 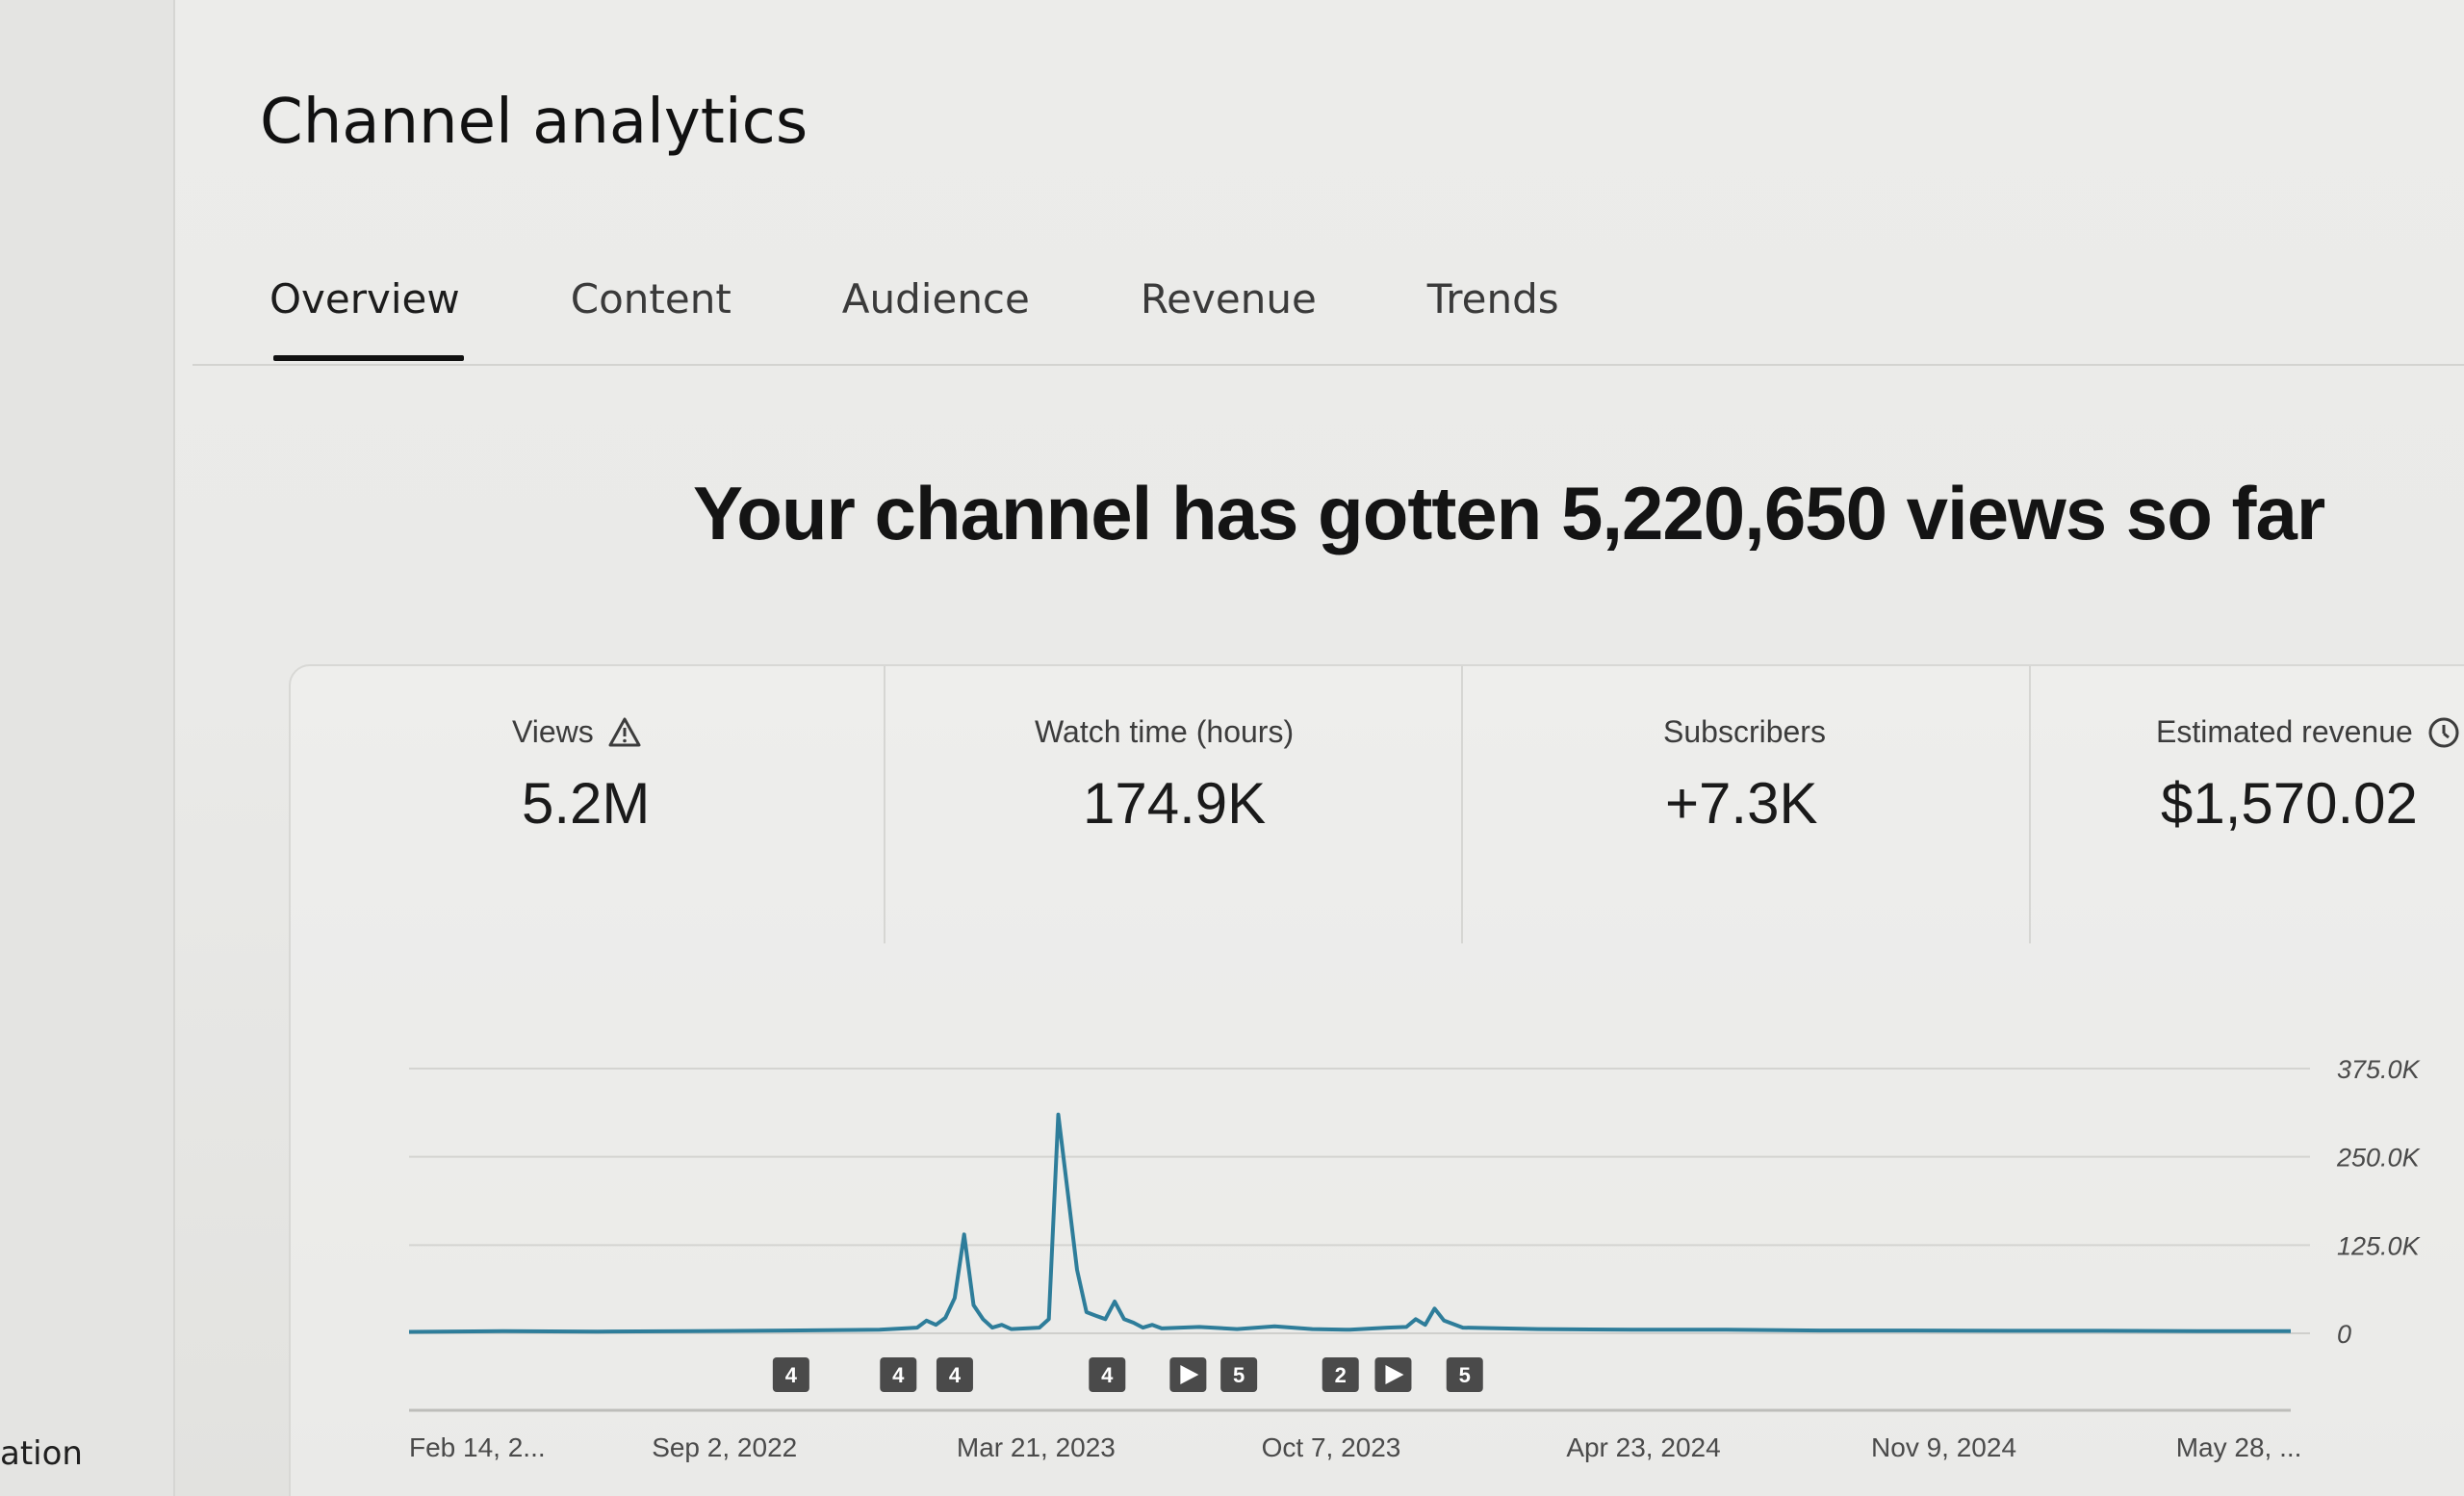 What do you see at coordinates (2379, 1245) in the screenshot?
I see `y-tick-label: 125.0K` at bounding box center [2379, 1245].